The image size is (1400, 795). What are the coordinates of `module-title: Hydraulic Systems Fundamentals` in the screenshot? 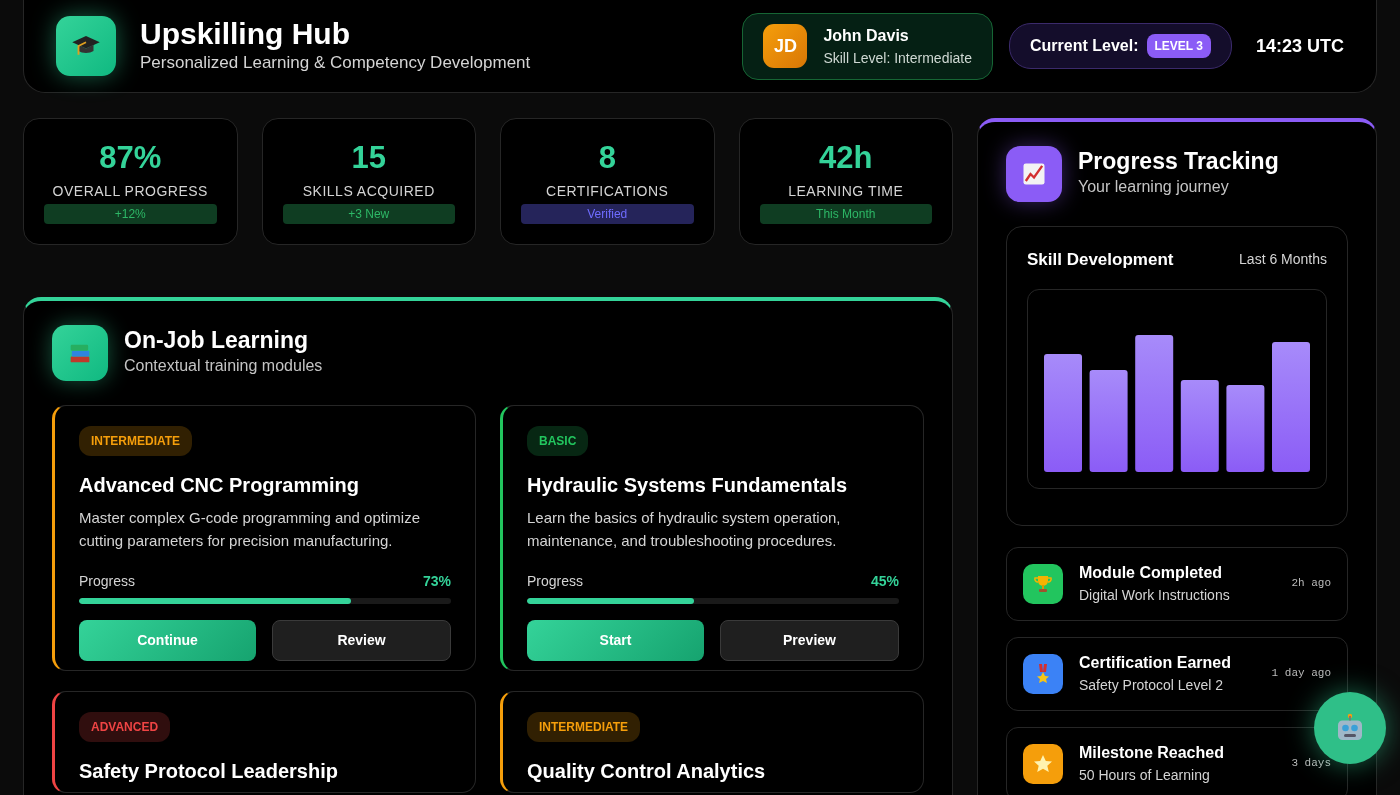 It's located at (688, 485).